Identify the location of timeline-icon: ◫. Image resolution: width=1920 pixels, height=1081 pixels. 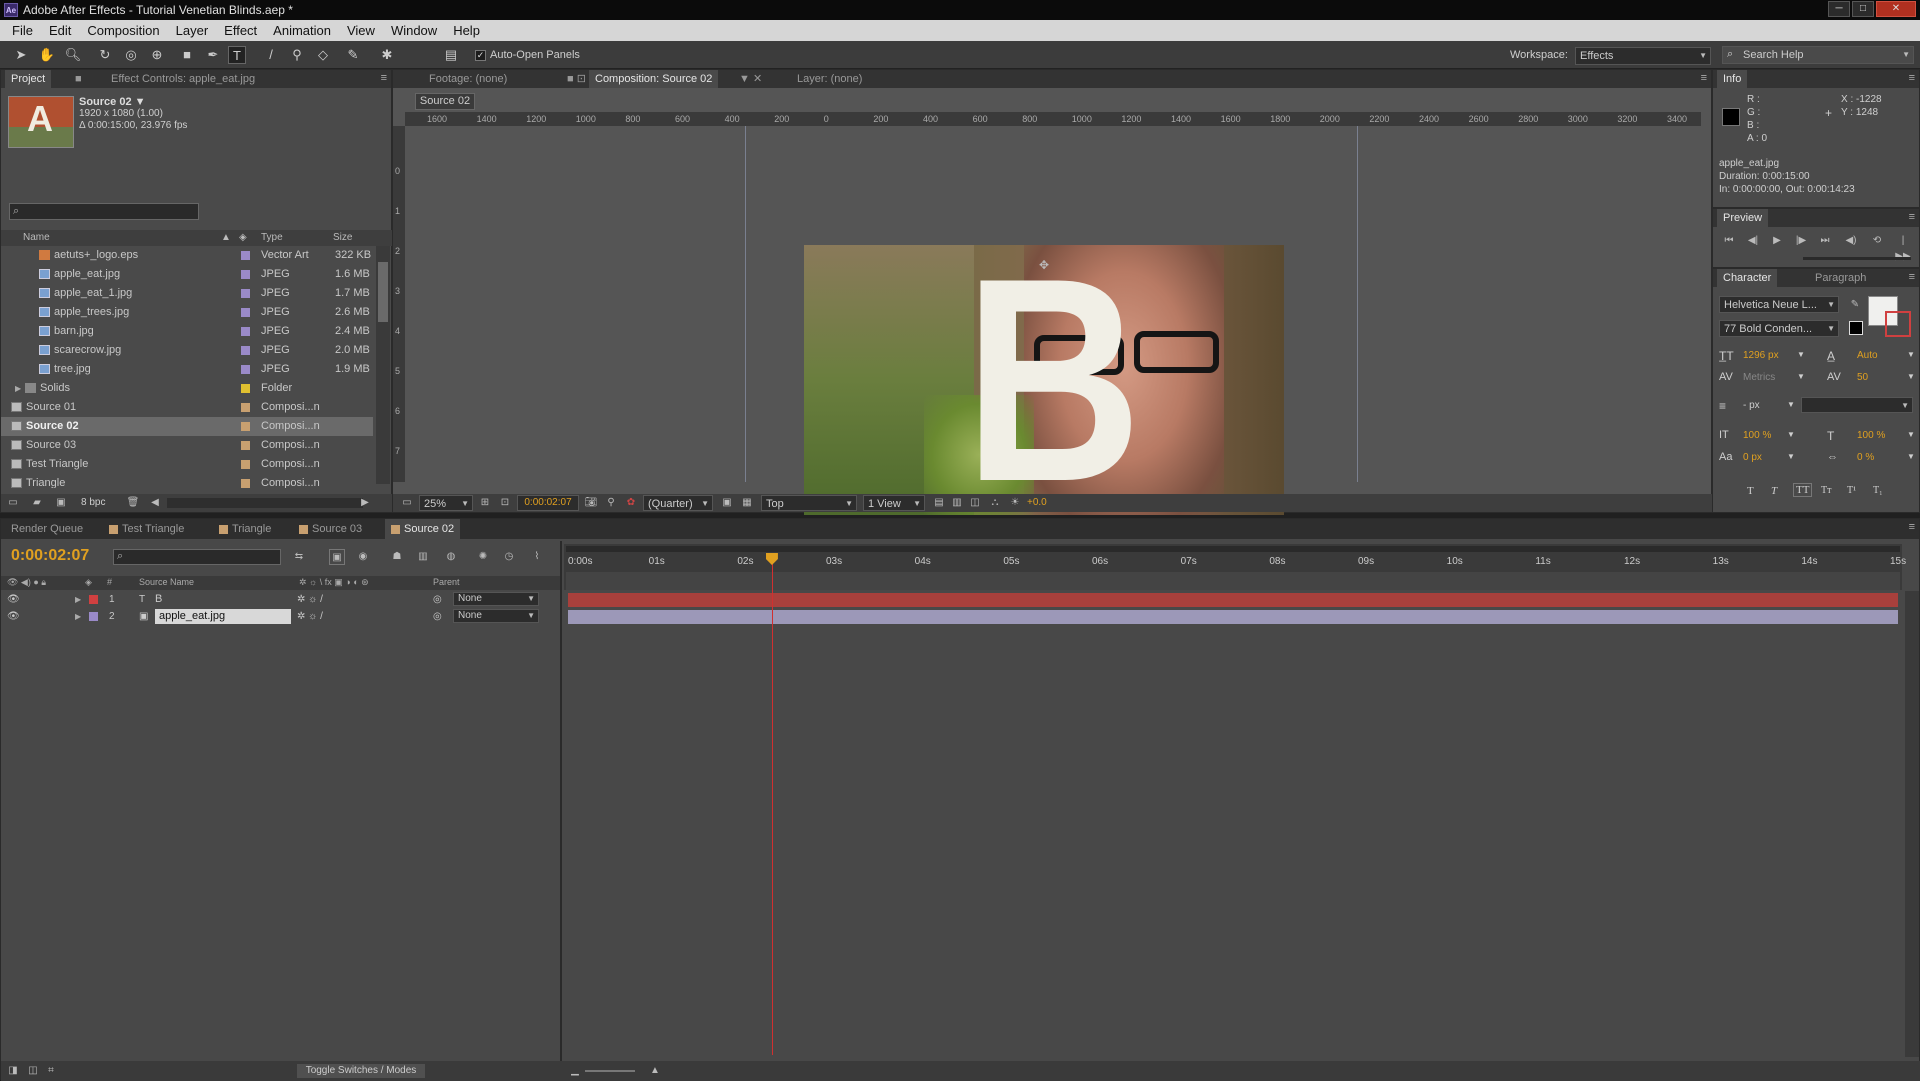
(975, 503).